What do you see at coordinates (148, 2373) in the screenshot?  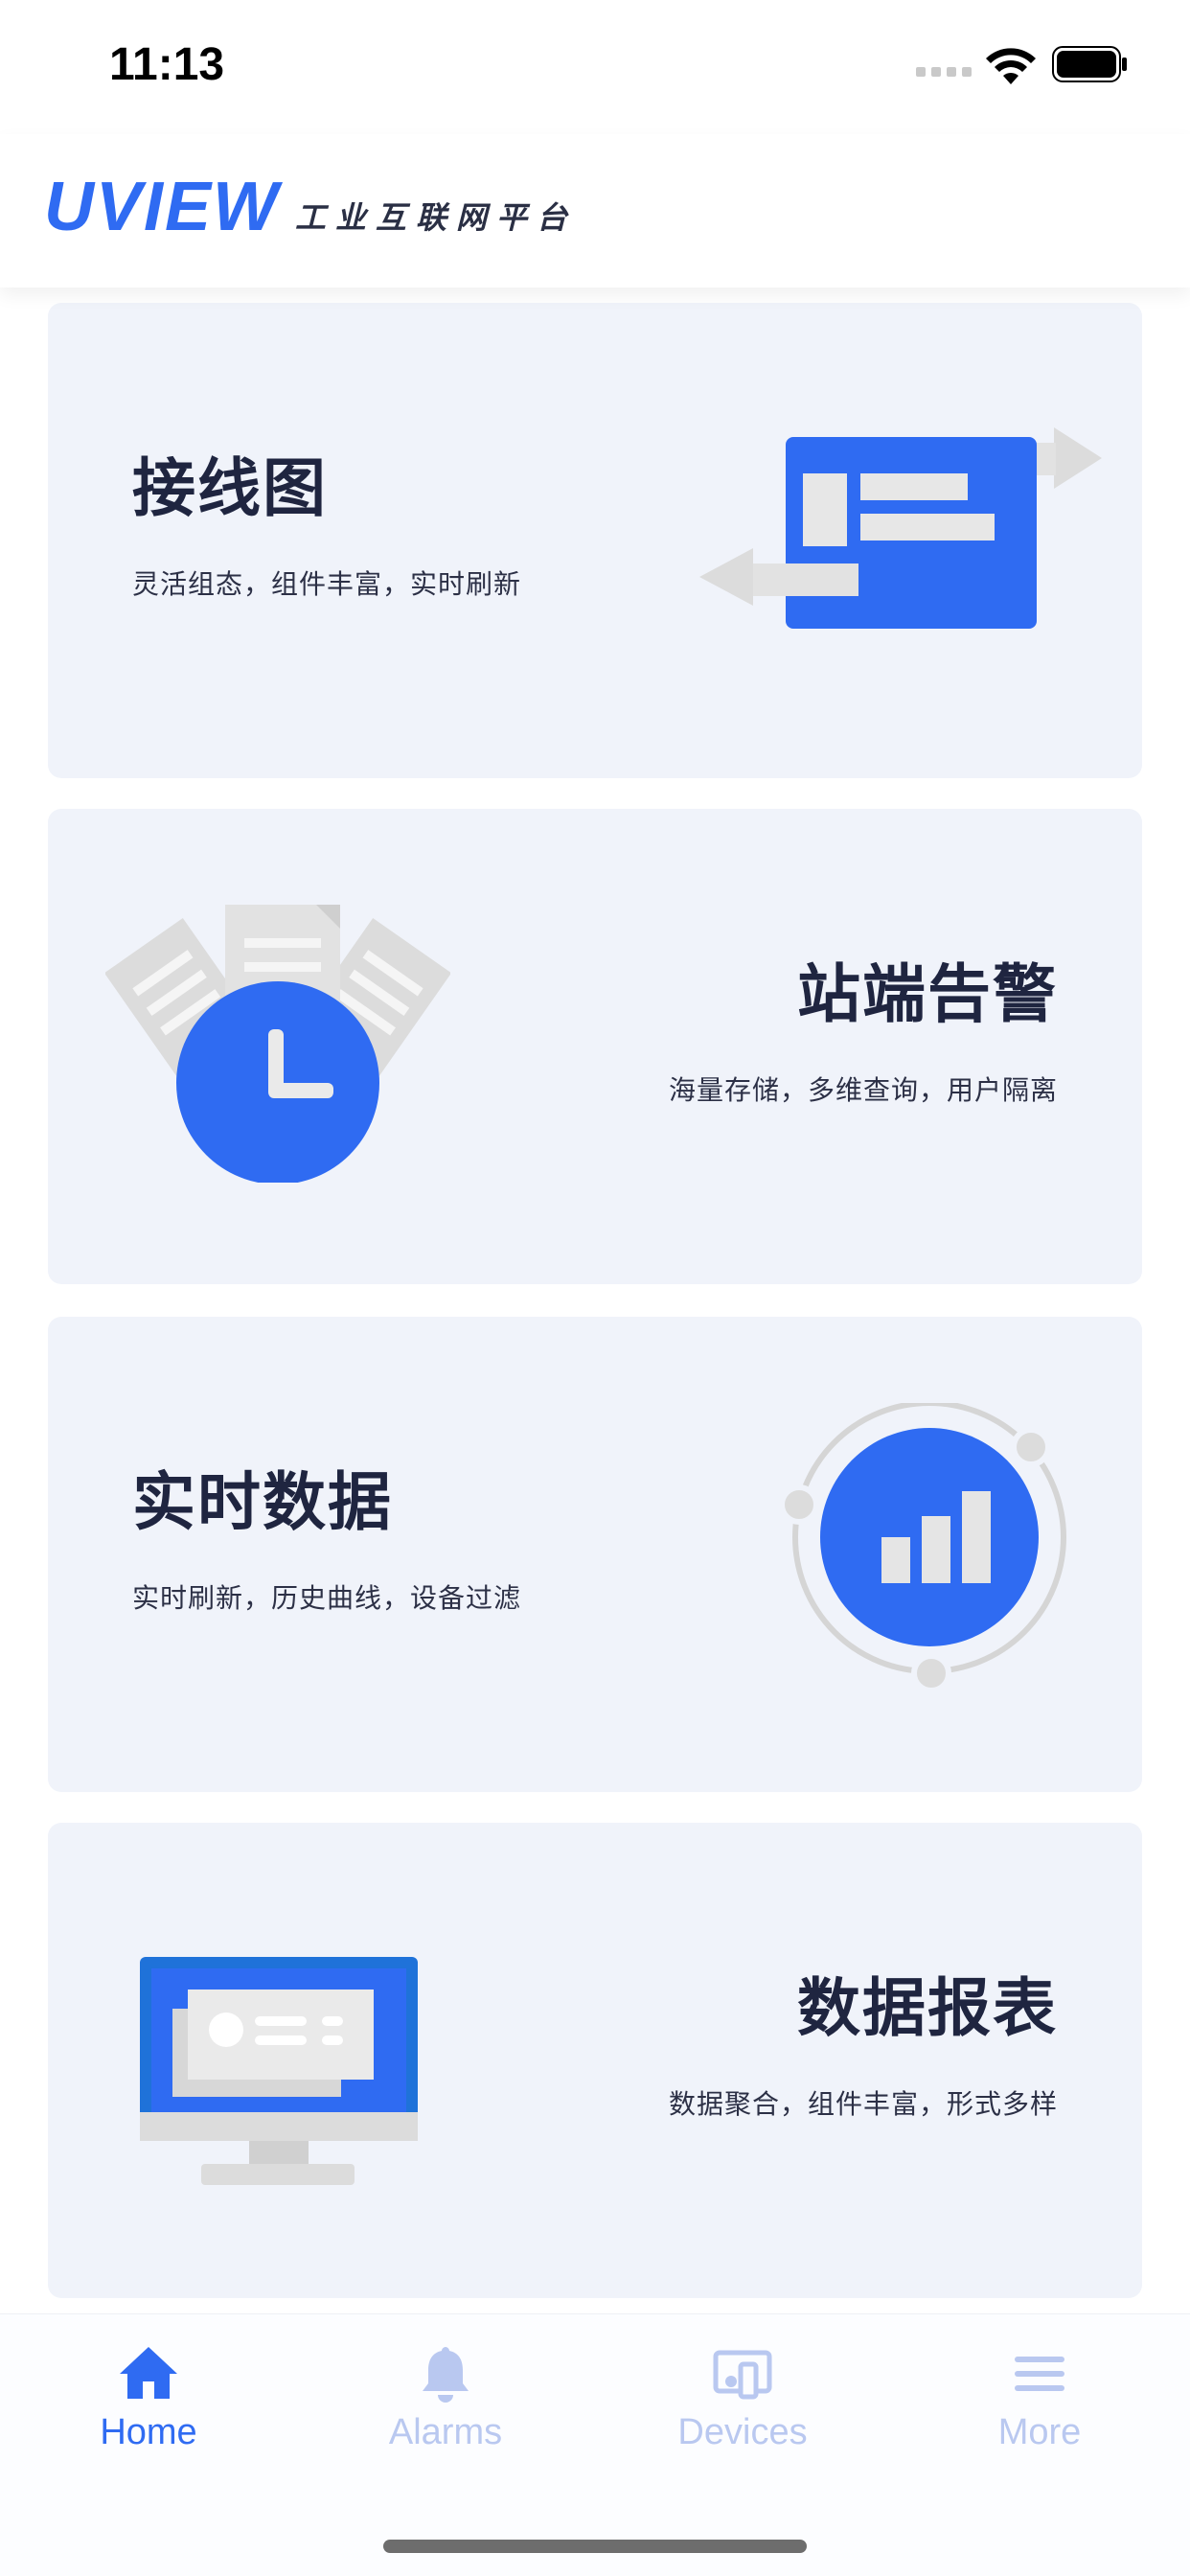 I see `home-icon` at bounding box center [148, 2373].